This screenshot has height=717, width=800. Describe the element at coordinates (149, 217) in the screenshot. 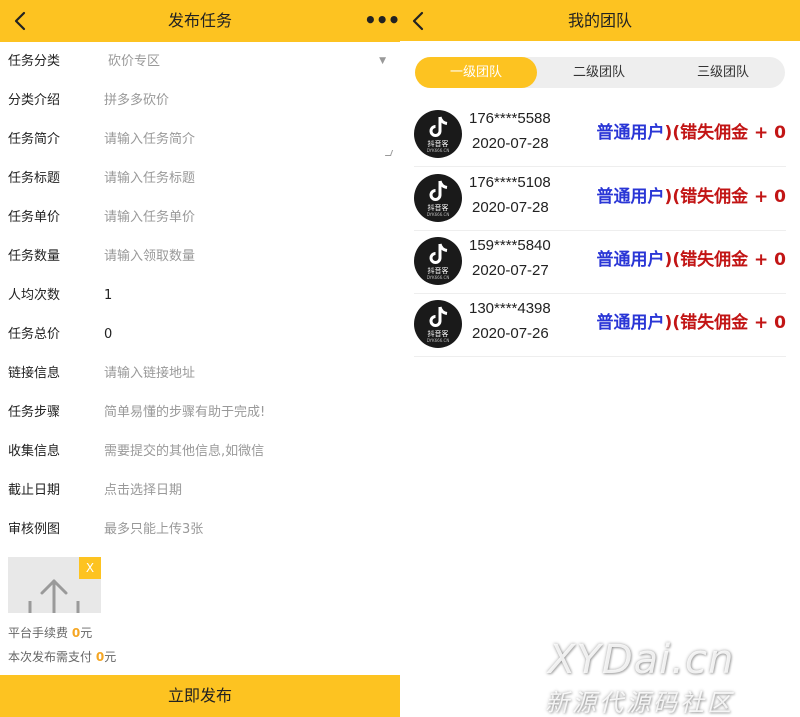

I see `unit-price-input: 请输入任务单价` at that location.